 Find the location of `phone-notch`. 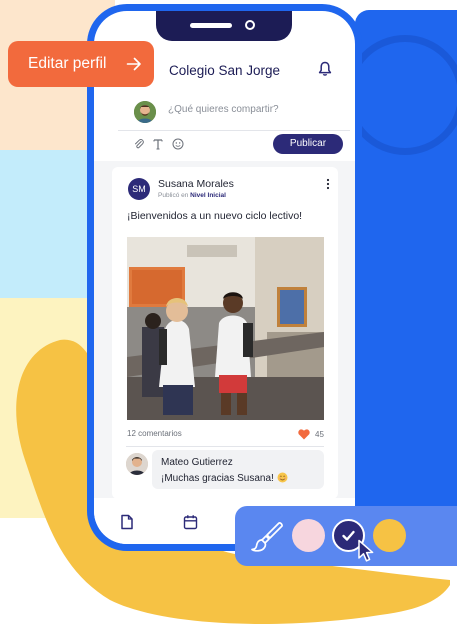

phone-notch is located at coordinates (224, 26).